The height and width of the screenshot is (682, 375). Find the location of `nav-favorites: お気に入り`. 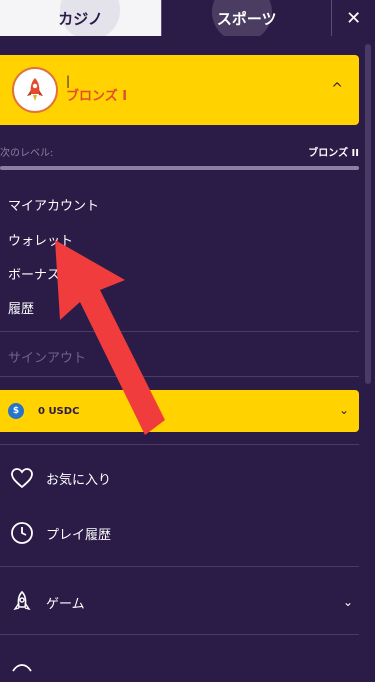

nav-favorites: お気に入り is located at coordinates (180, 478).